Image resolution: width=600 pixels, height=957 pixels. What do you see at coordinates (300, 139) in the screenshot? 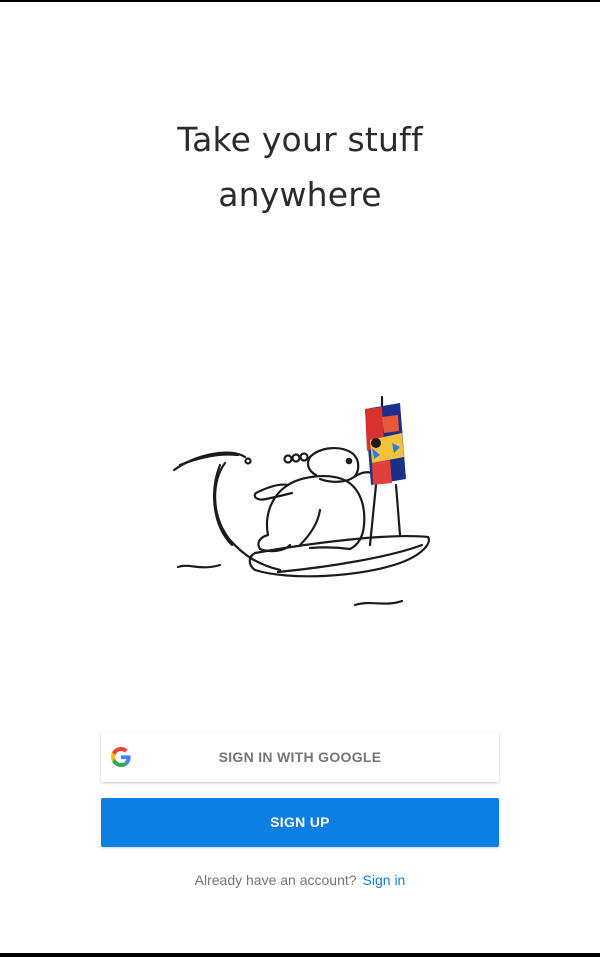
I see `headline-line-1: Take your stuff` at bounding box center [300, 139].